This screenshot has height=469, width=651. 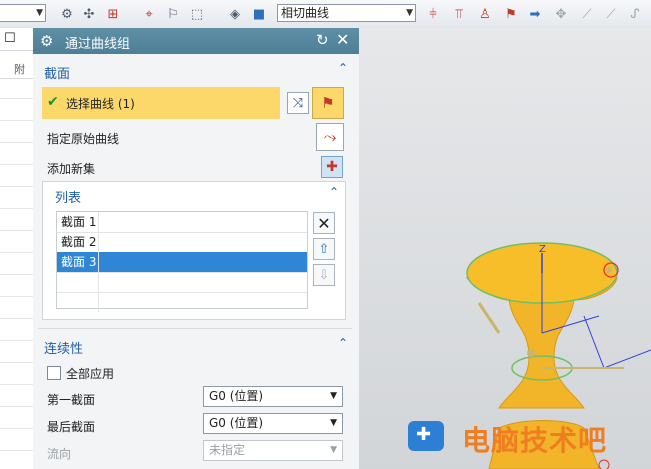 I want to click on select-box-icon: ⊞, so click(x=113, y=14).